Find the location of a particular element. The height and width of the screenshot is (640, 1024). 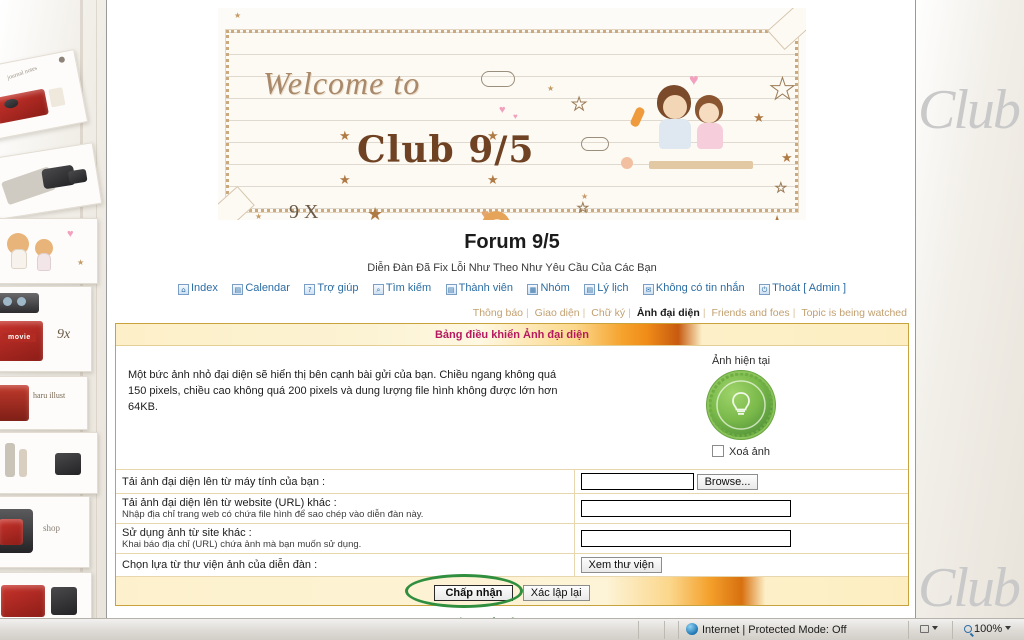

banner-flower-icon is located at coordinates (627, 163).